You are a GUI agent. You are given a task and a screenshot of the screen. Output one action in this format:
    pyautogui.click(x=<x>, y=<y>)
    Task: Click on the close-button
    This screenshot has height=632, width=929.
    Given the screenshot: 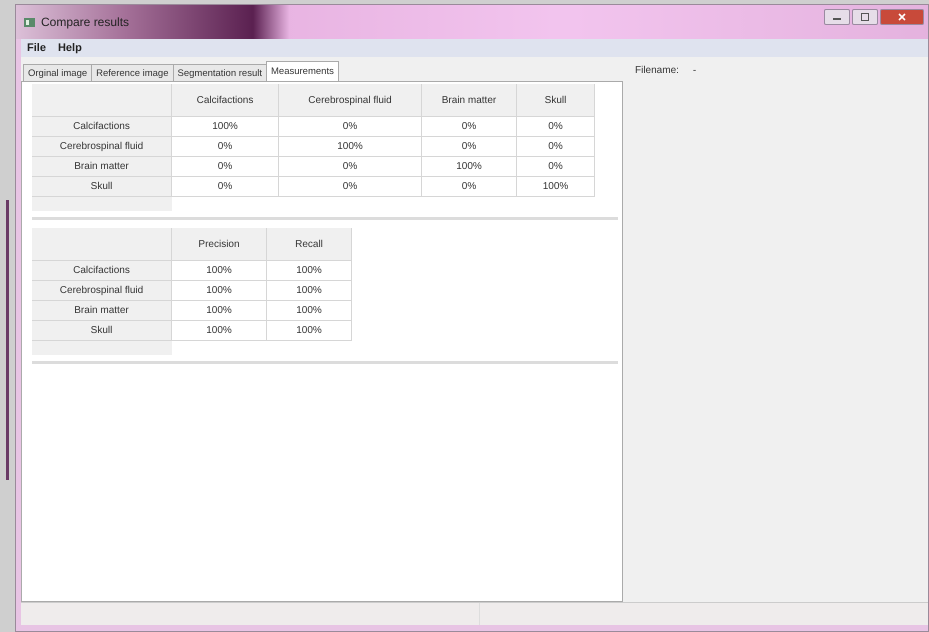 What is the action you would take?
    pyautogui.click(x=902, y=17)
    